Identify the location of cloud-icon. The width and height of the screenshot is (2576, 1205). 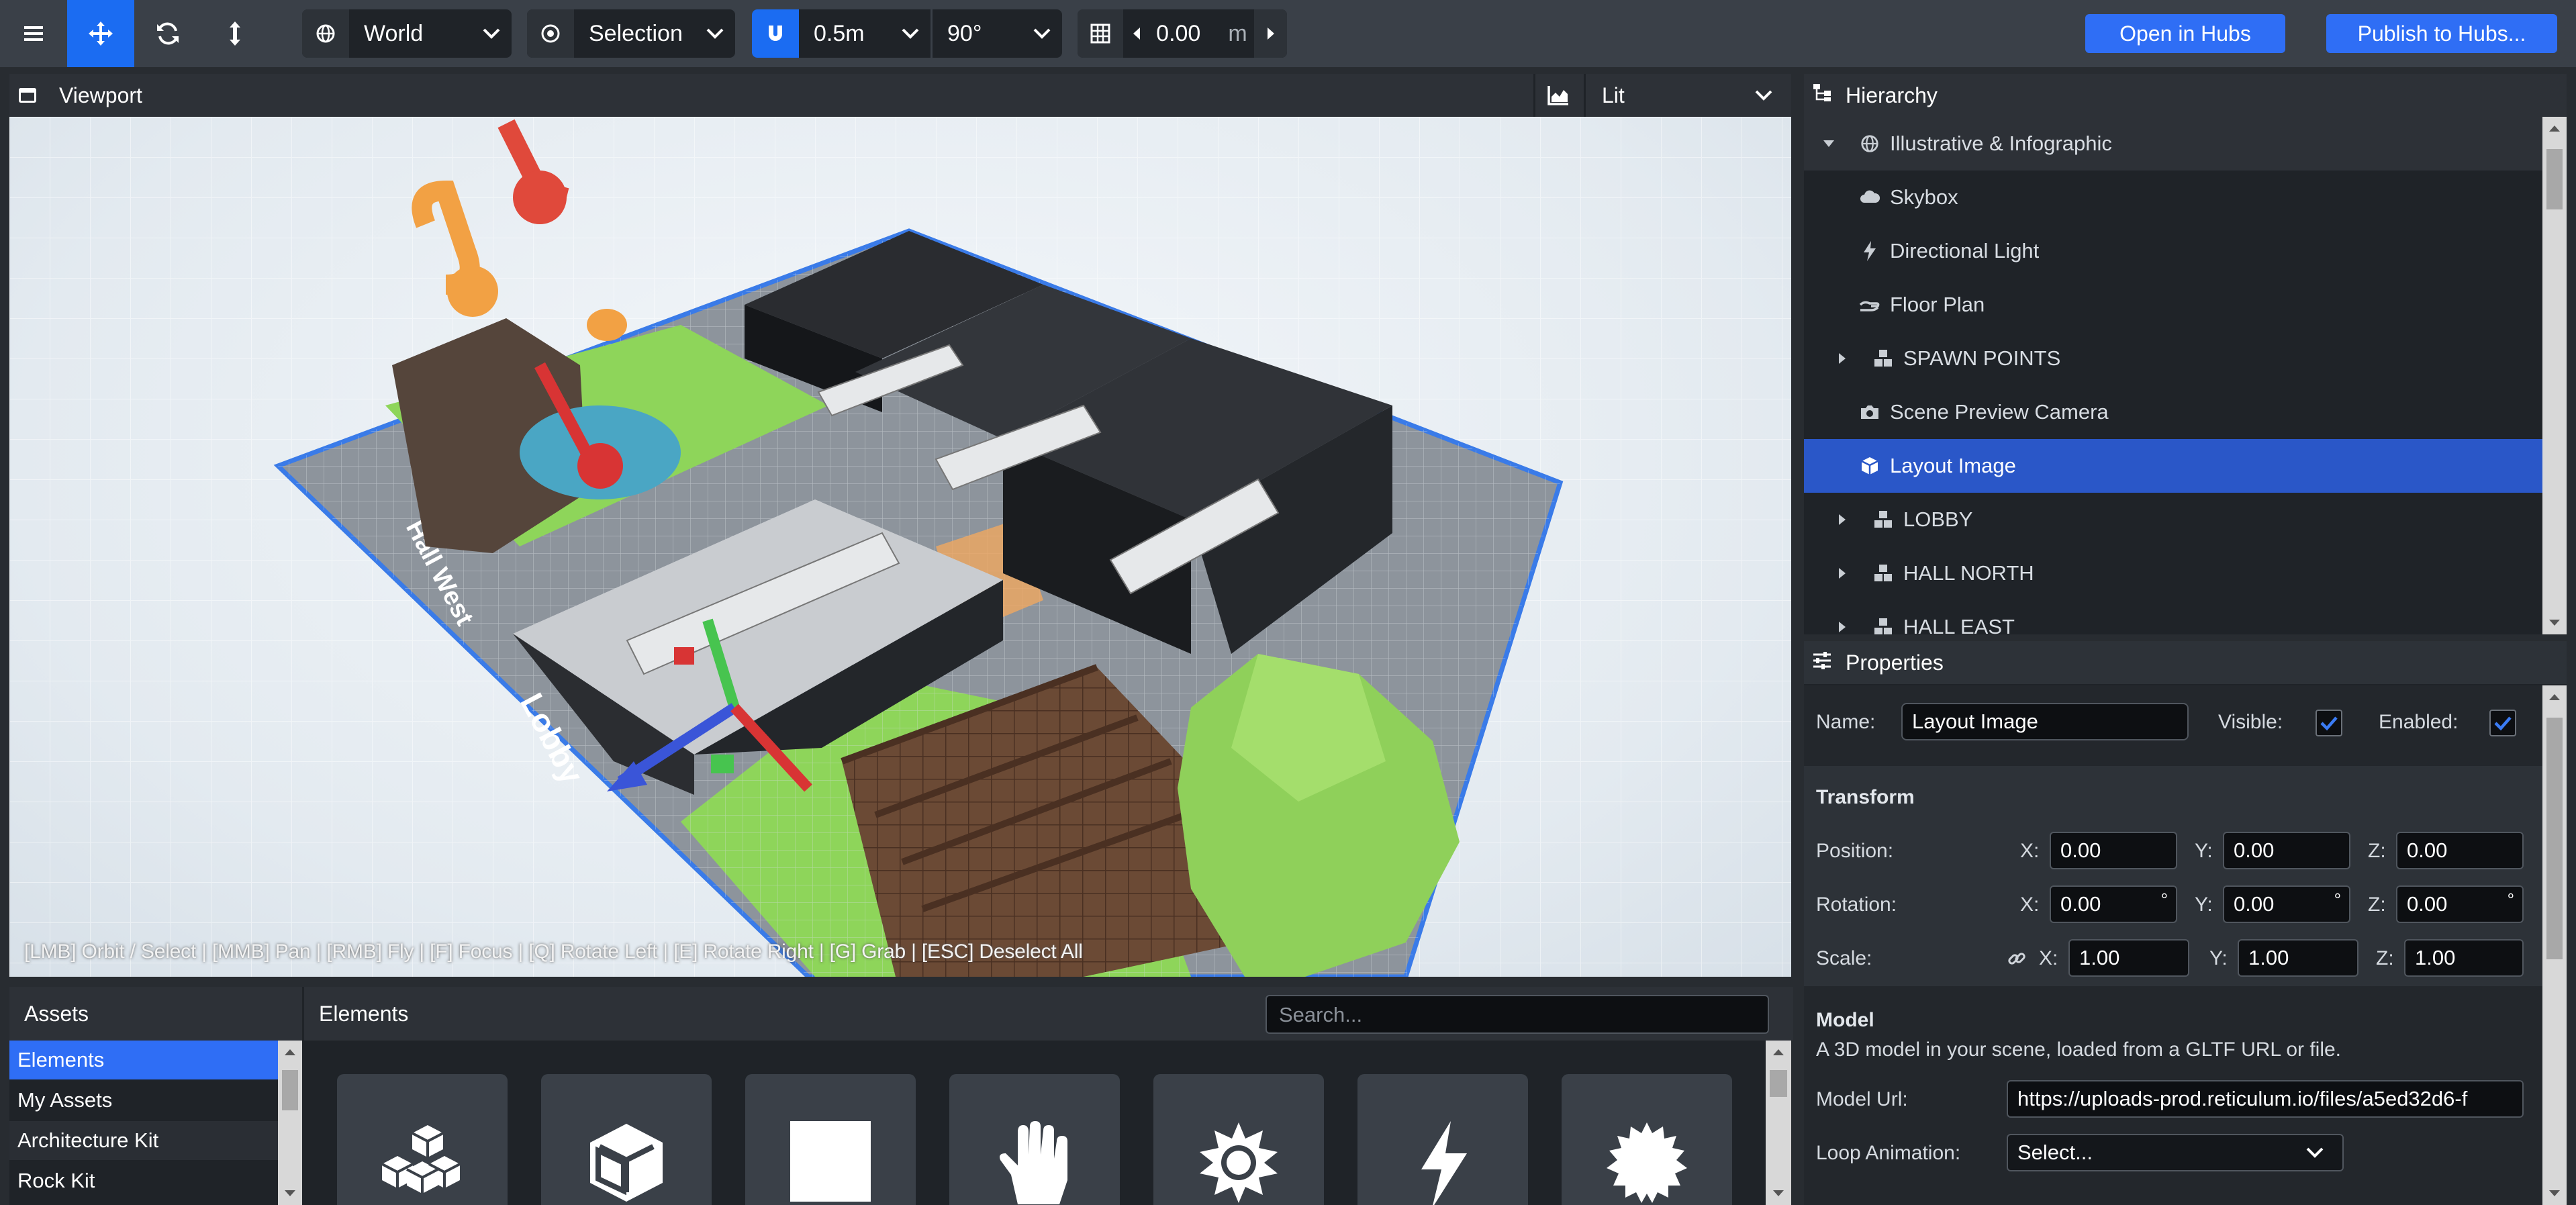
(1869, 197).